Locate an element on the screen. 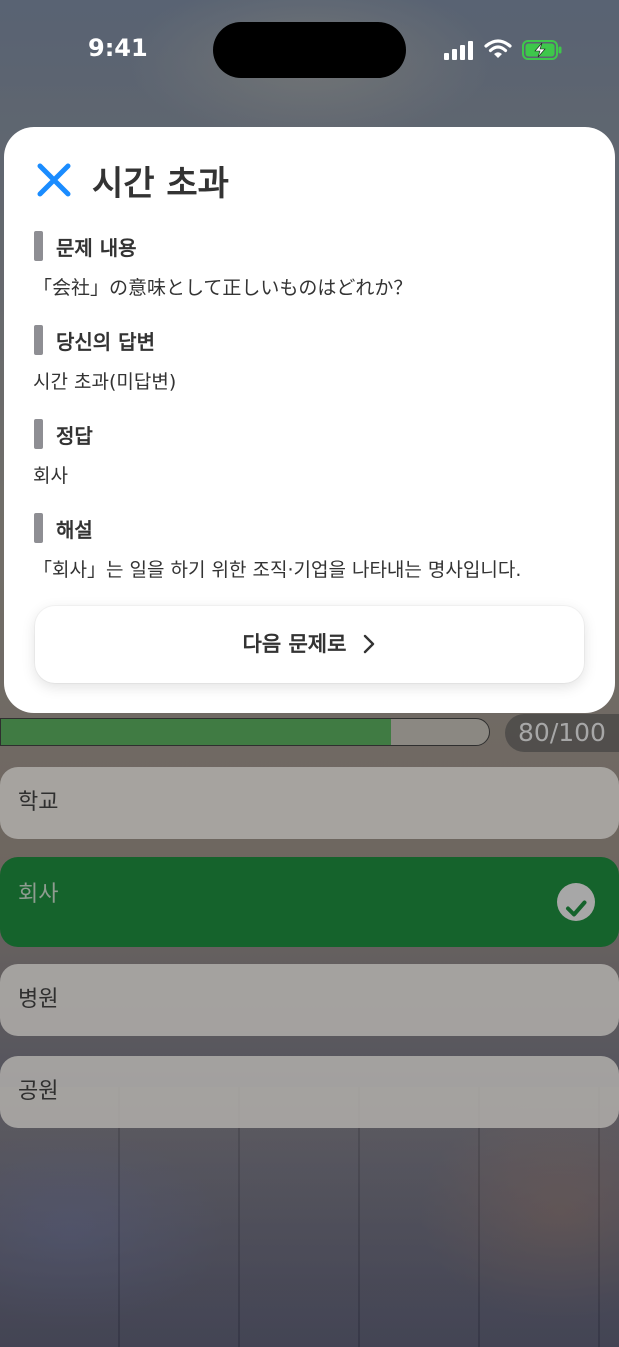 The height and width of the screenshot is (1347, 619). dynamic-island is located at coordinates (309, 50).